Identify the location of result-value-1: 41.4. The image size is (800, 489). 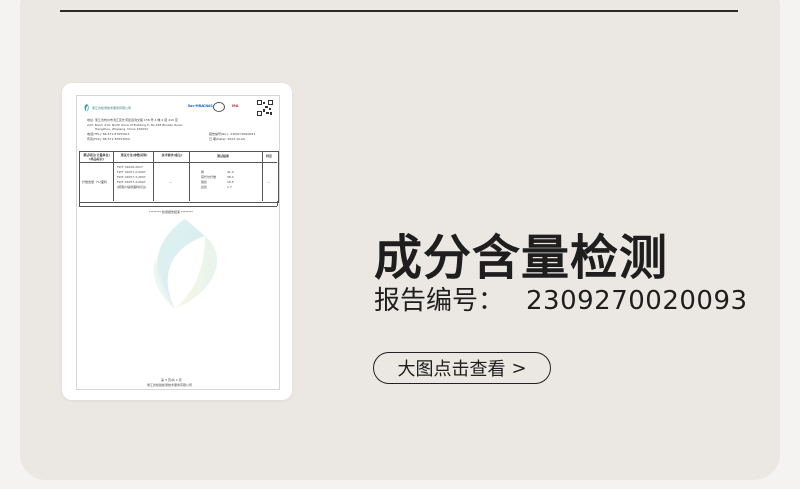
(230, 172).